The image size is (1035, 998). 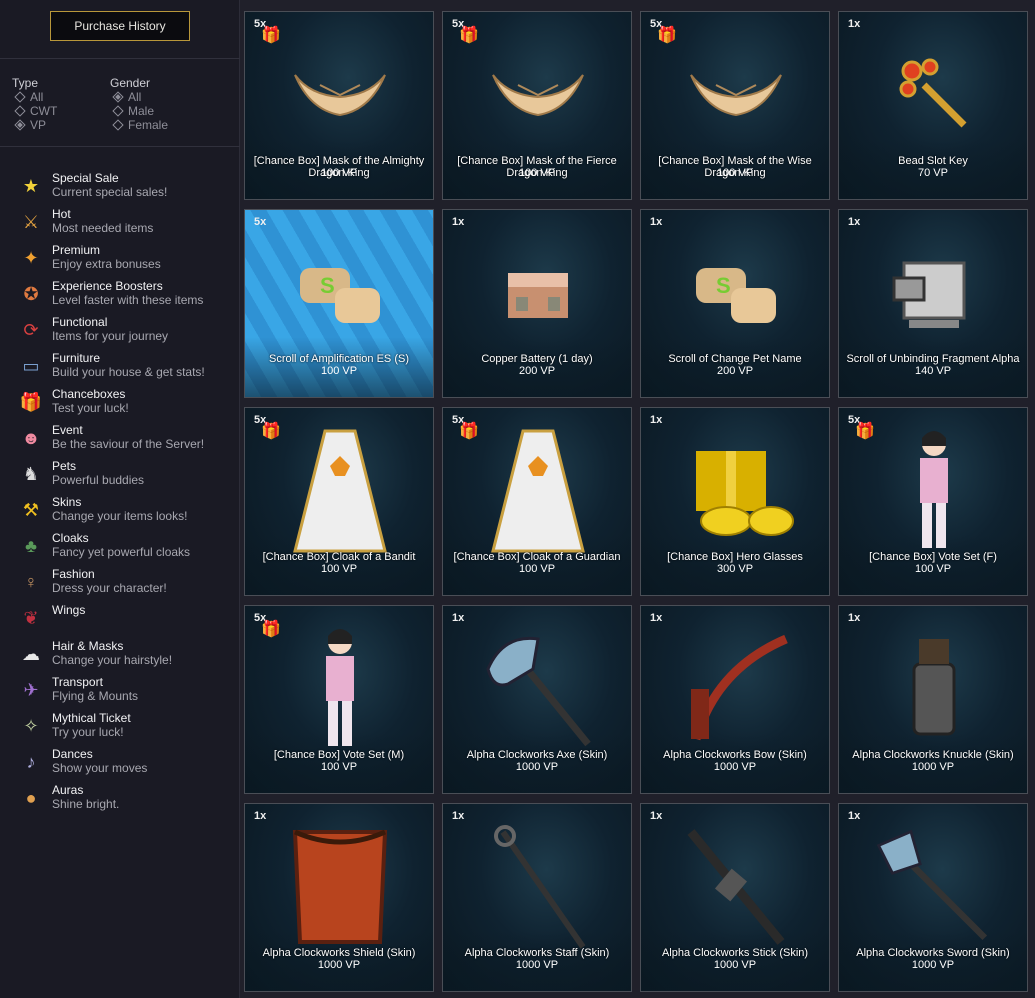 I want to click on pets-icon: ♞, so click(x=31, y=474).